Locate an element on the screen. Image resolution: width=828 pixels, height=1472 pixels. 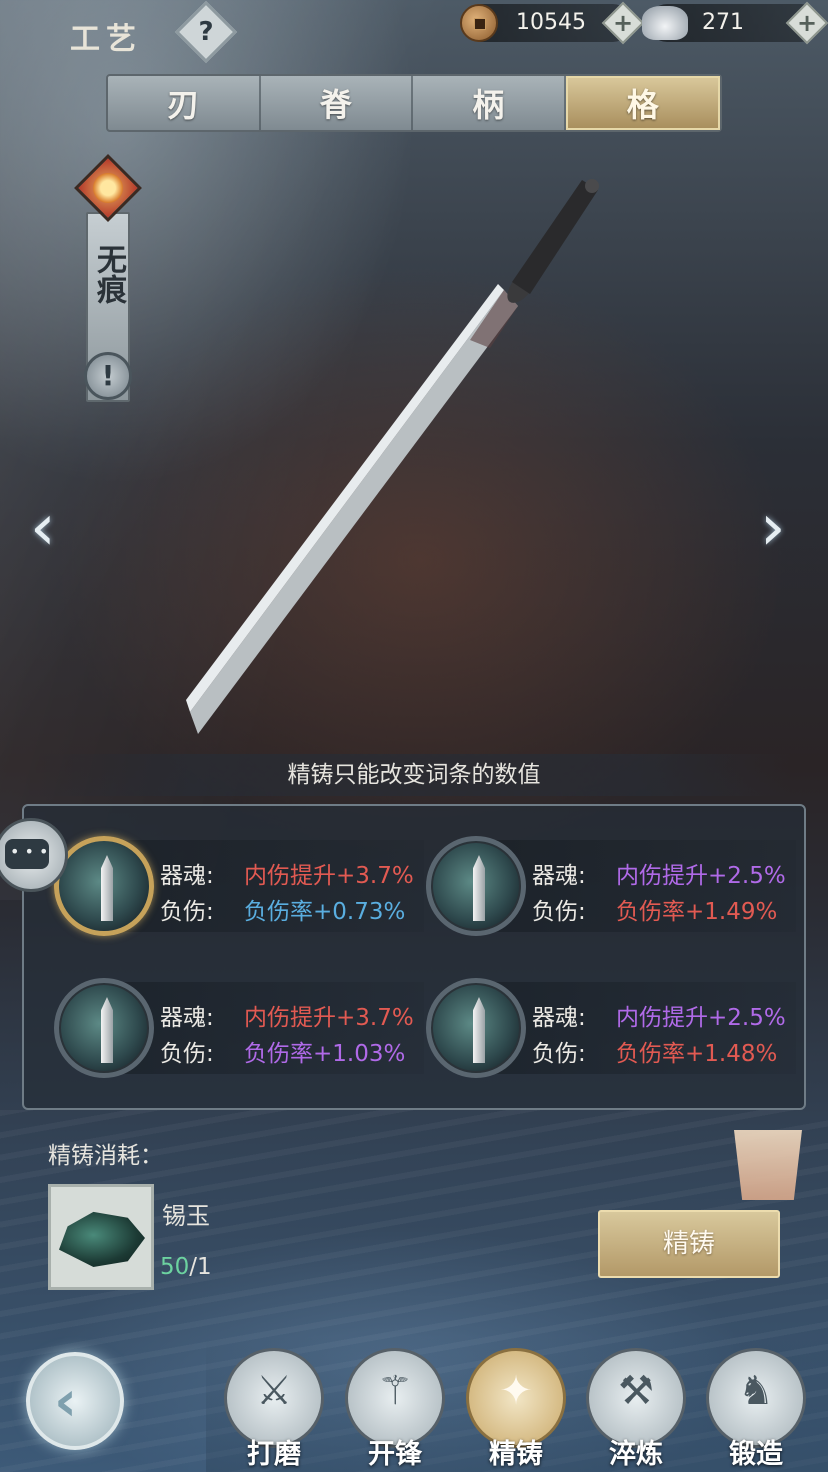
slot-line-injury: 负伤: 负伤率+1.48% is located at coordinates (654, 1051).